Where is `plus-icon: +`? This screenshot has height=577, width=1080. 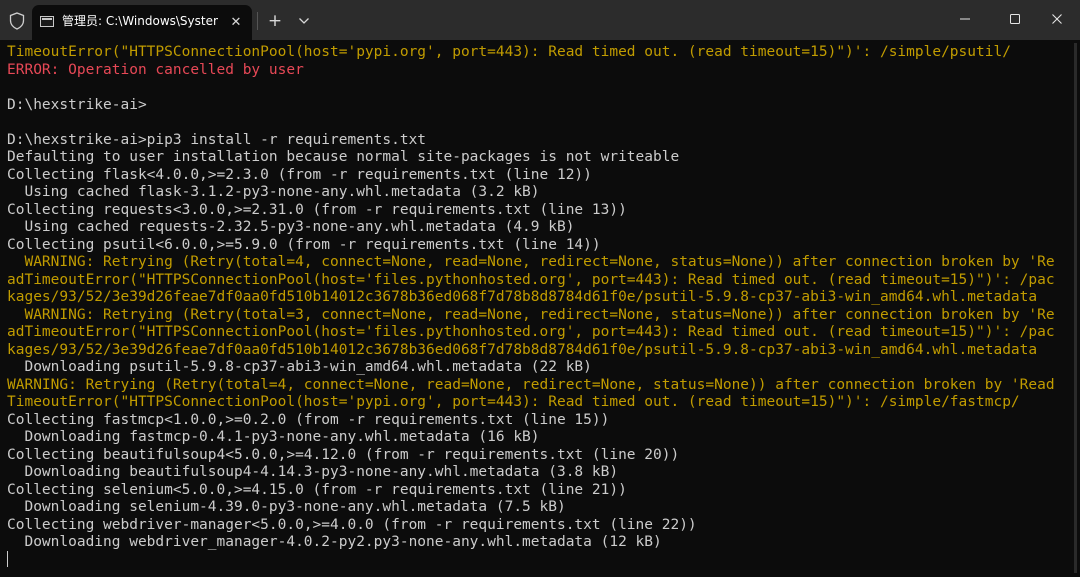
plus-icon: + is located at coordinates (275, 21).